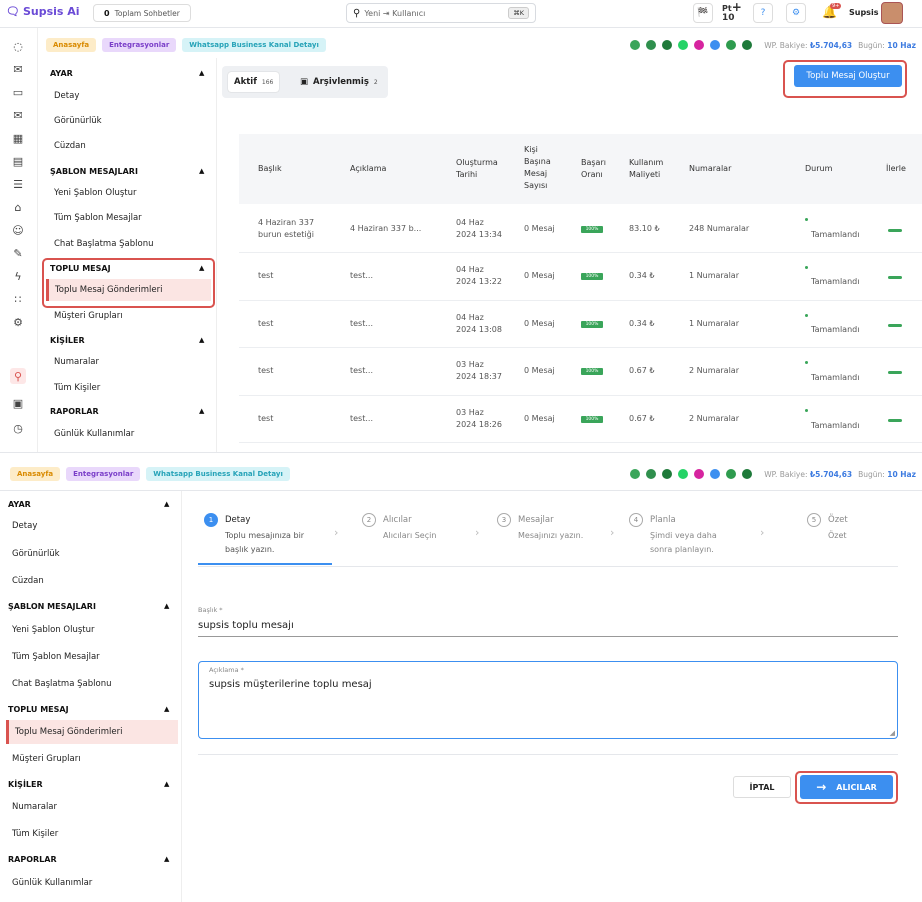 The height and width of the screenshot is (902, 922). I want to click on contact-card-icon: ▭, so click(18, 92).